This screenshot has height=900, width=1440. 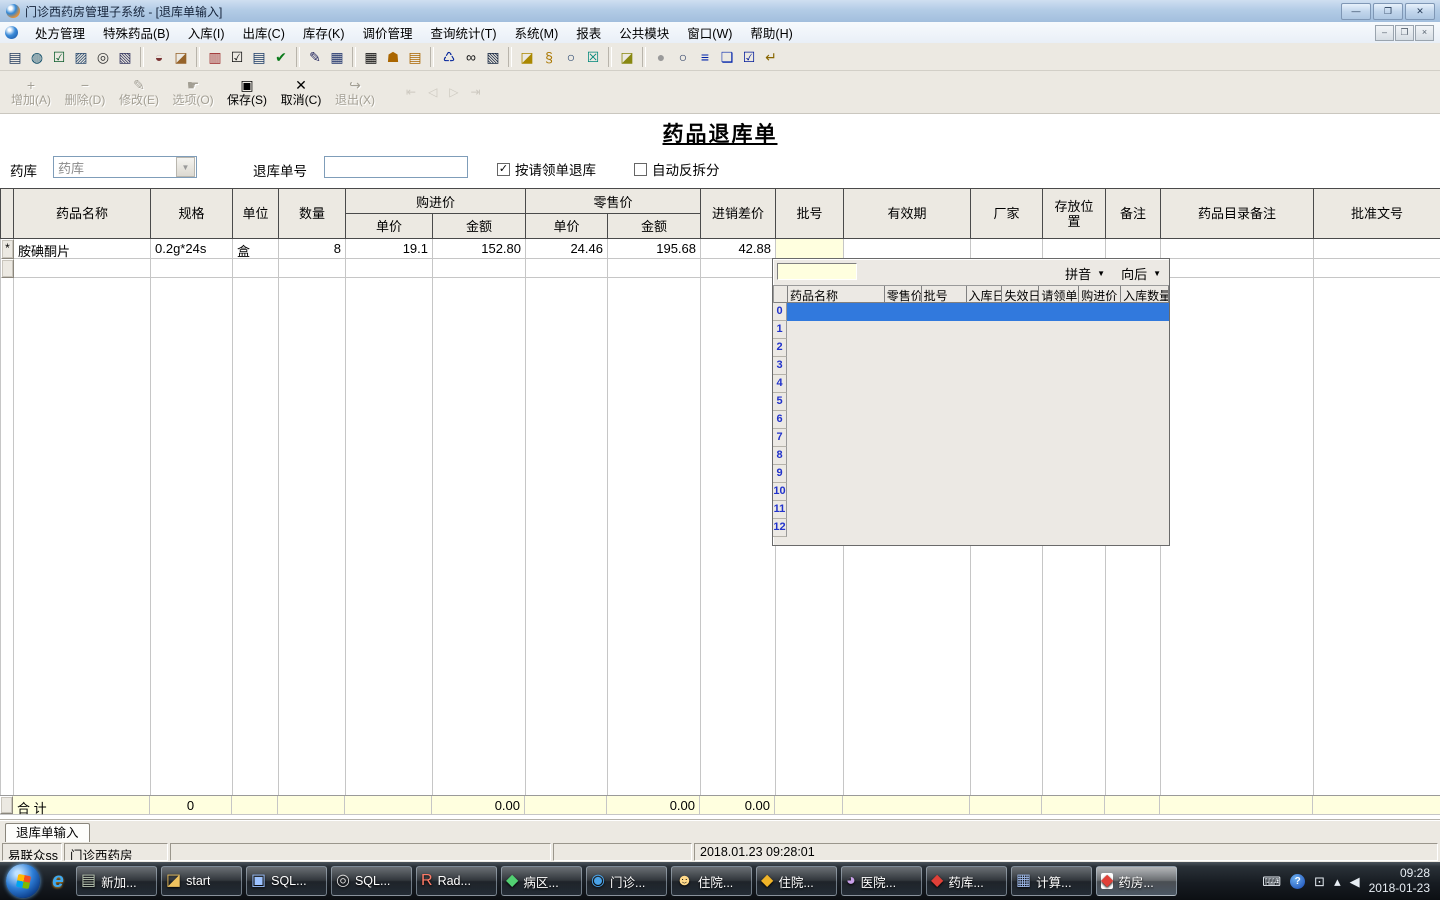 I want to click on order-no-input, so click(x=396, y=167).